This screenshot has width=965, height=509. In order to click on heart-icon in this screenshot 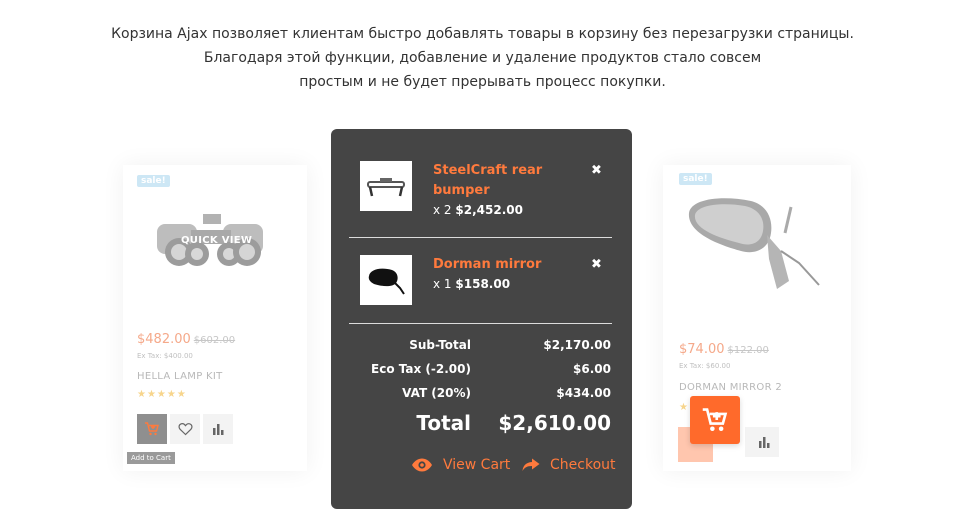, I will do `click(185, 429)`.